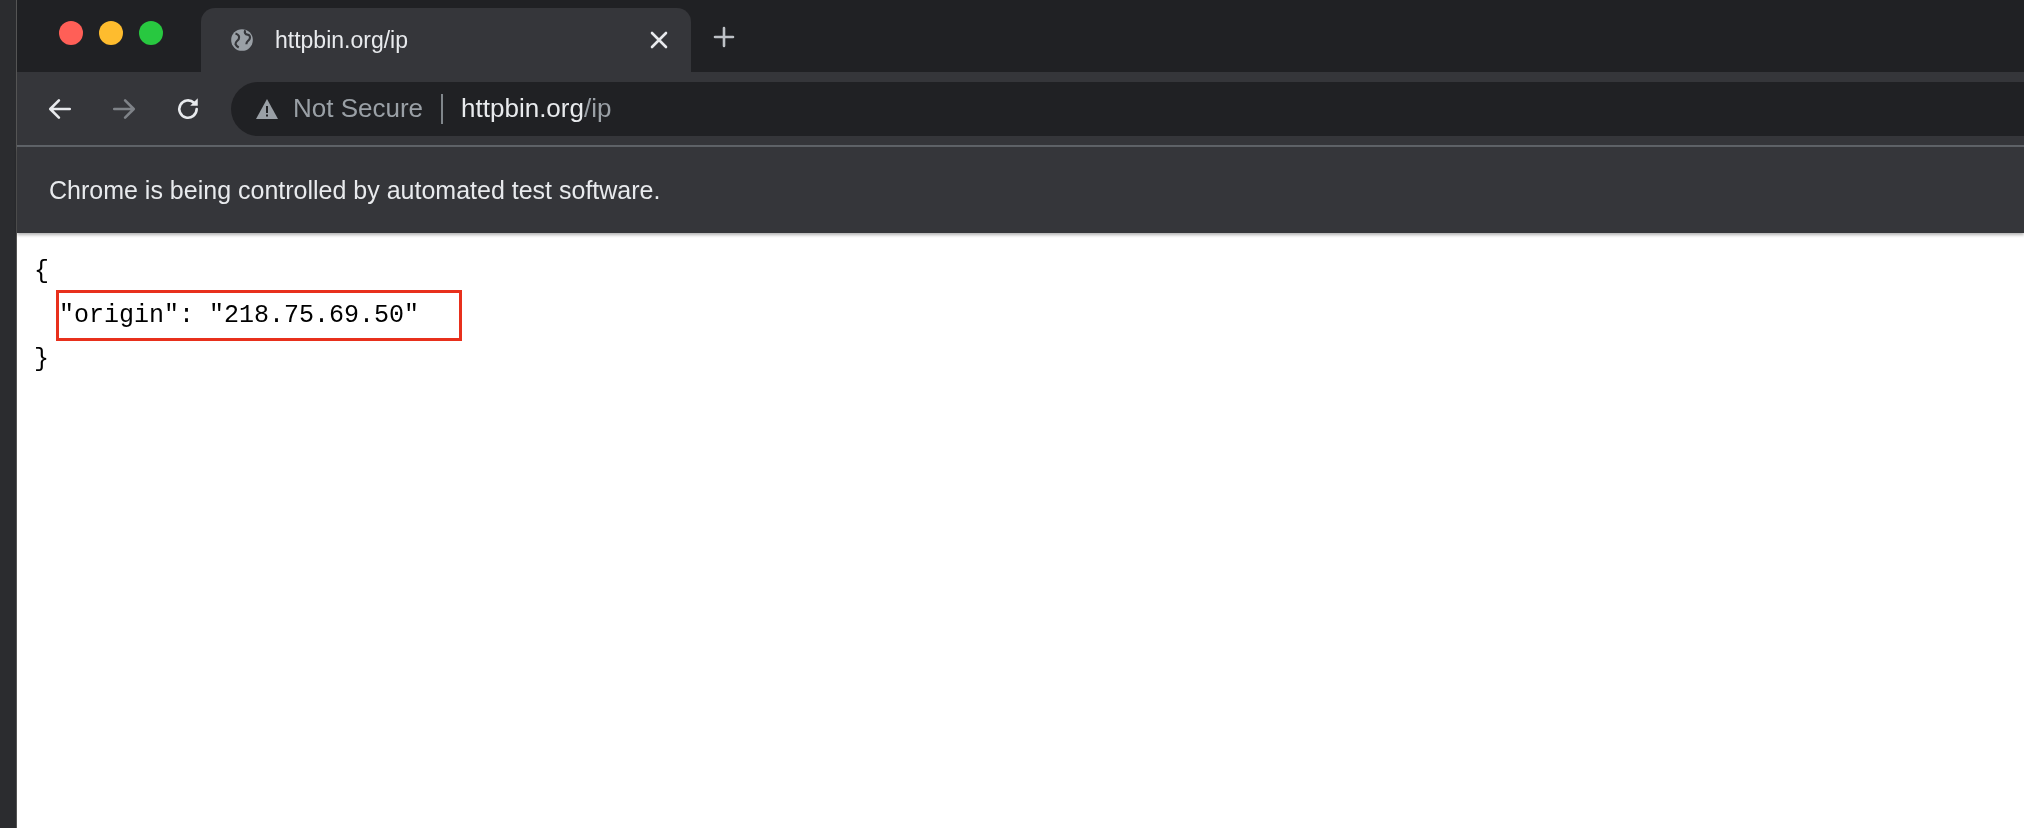 The height and width of the screenshot is (828, 2024). What do you see at coordinates (71, 33) in the screenshot?
I see `close-window-button` at bounding box center [71, 33].